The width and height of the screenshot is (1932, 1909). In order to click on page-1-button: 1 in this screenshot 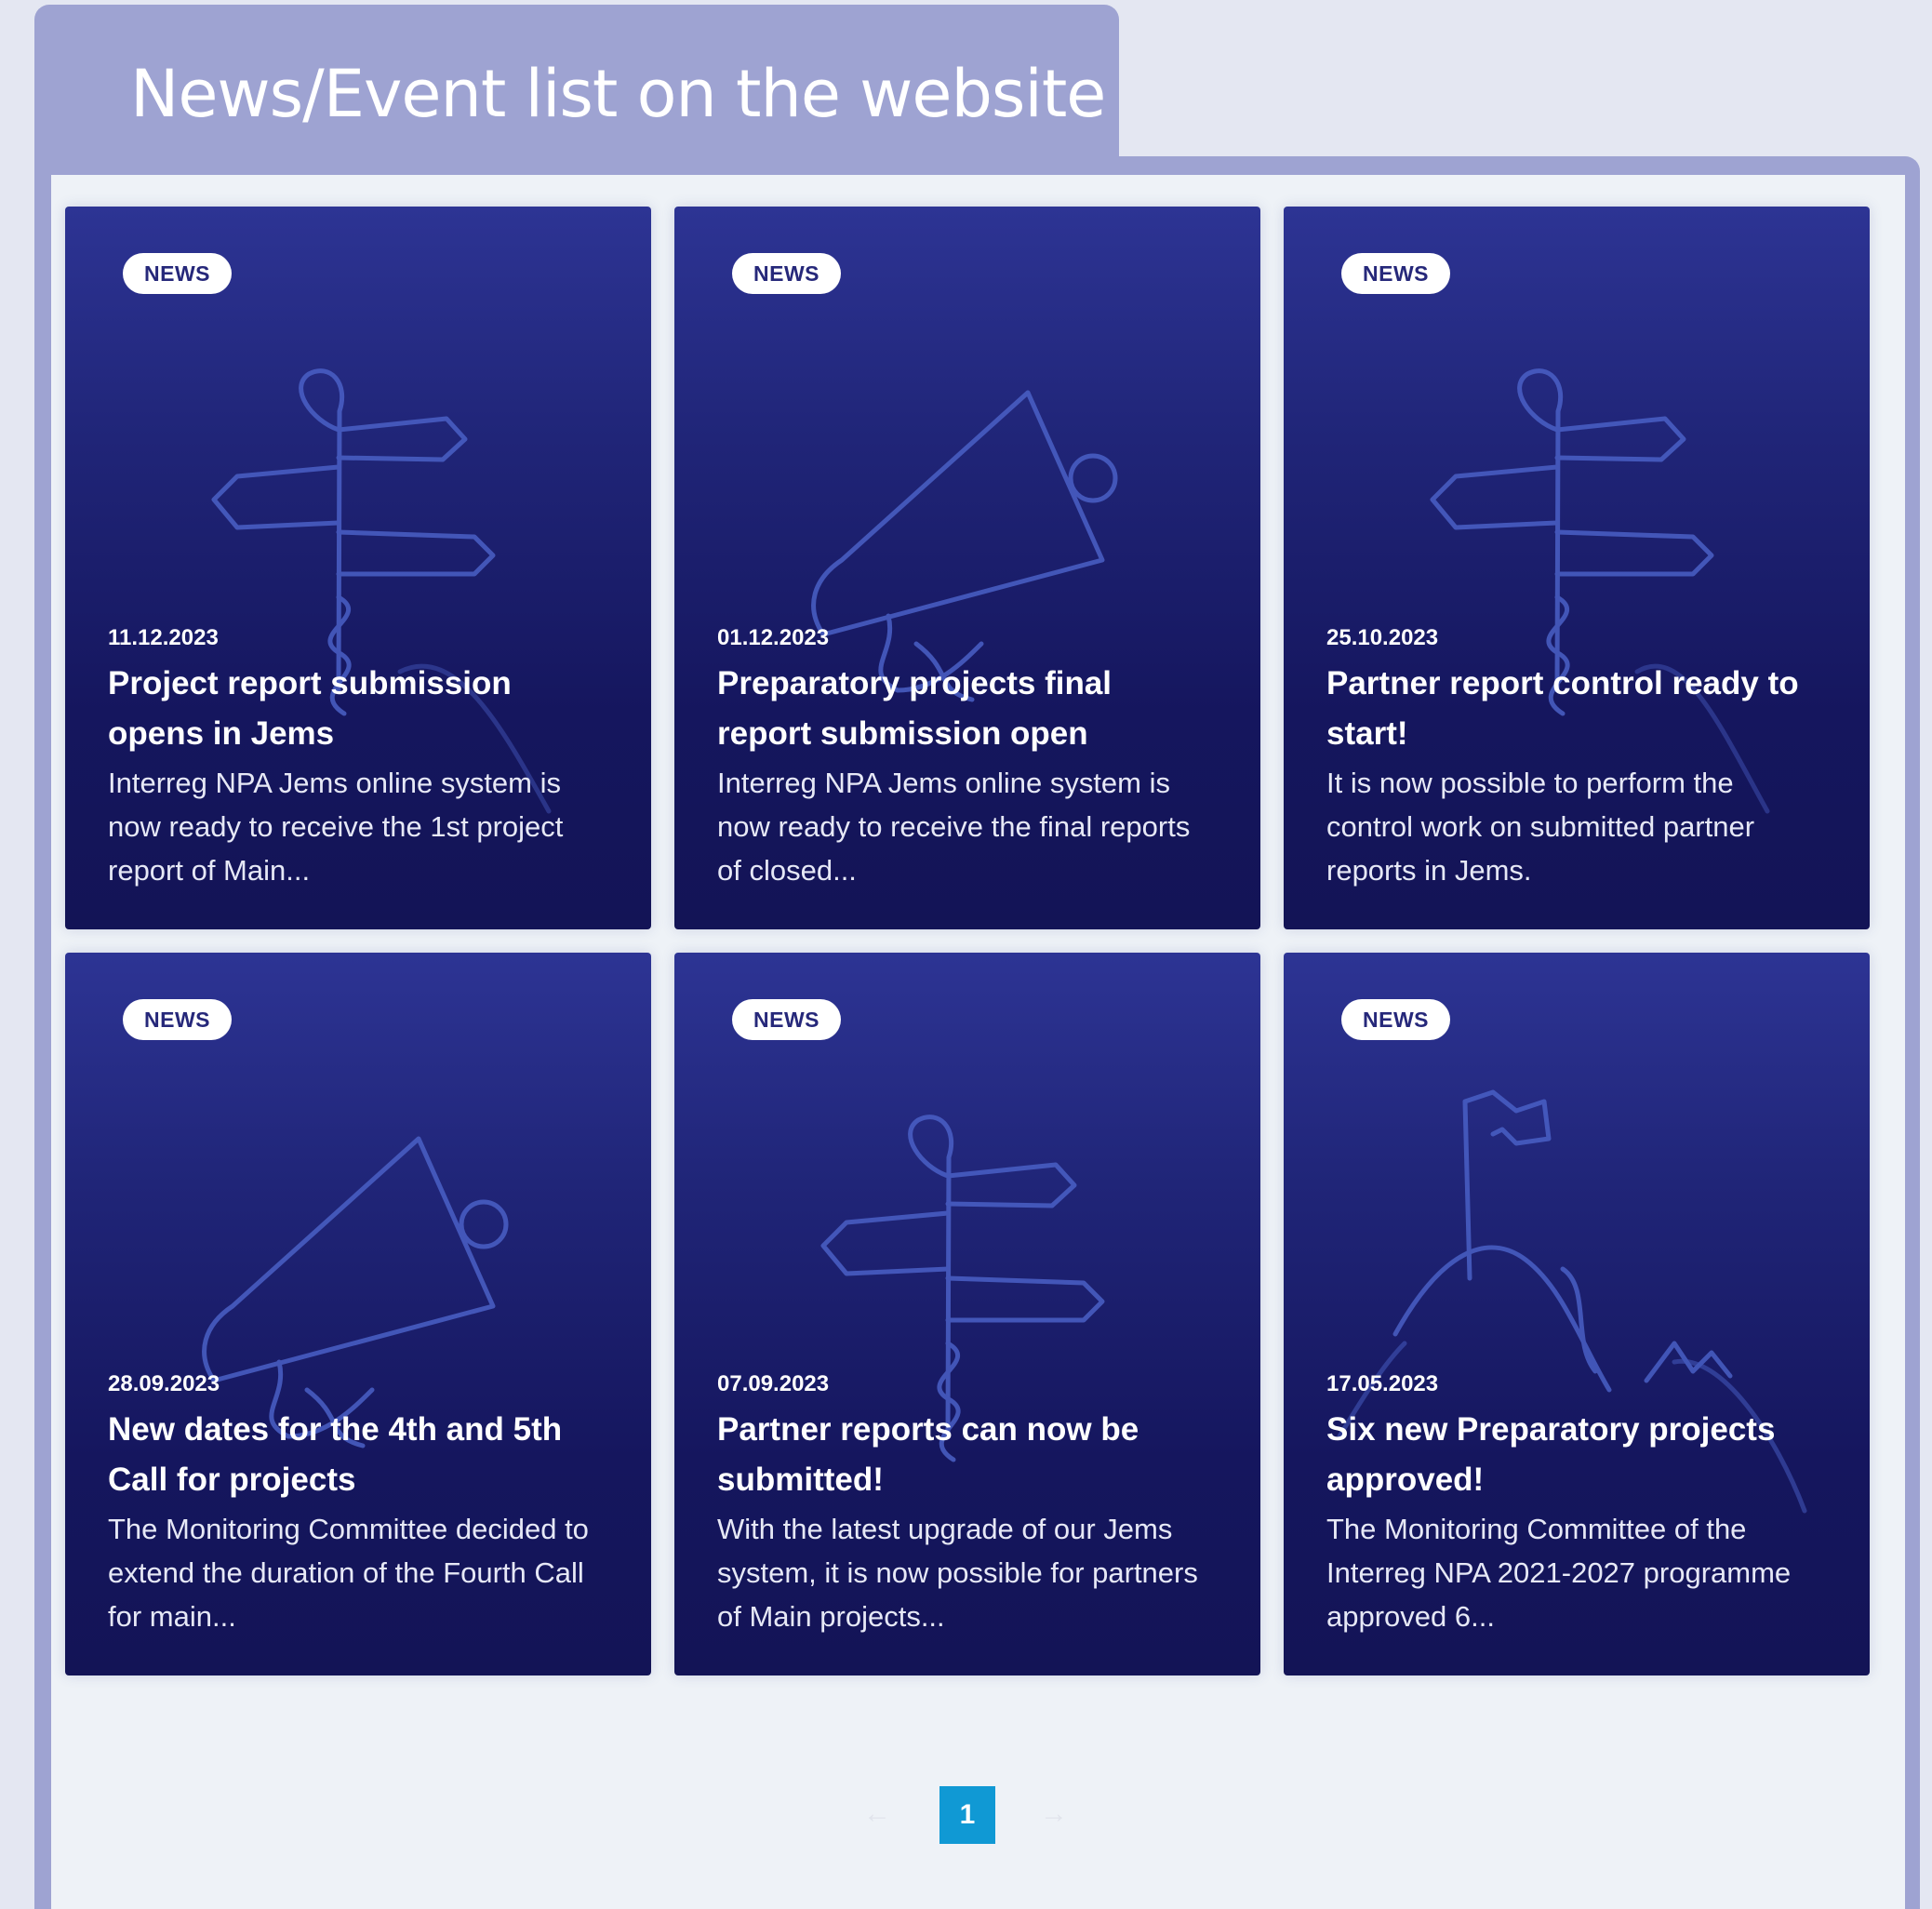, I will do `click(967, 1815)`.